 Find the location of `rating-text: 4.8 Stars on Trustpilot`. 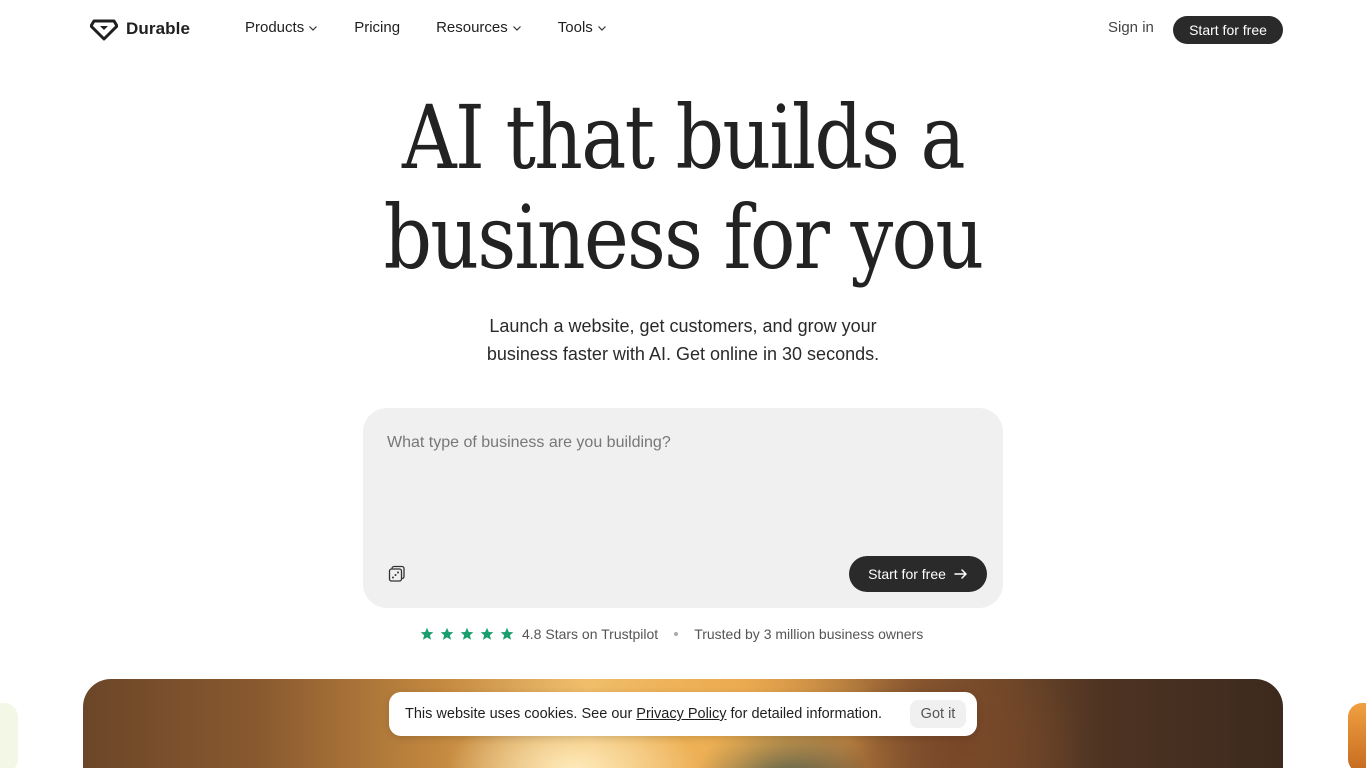

rating-text: 4.8 Stars on Trustpilot is located at coordinates (590, 634).